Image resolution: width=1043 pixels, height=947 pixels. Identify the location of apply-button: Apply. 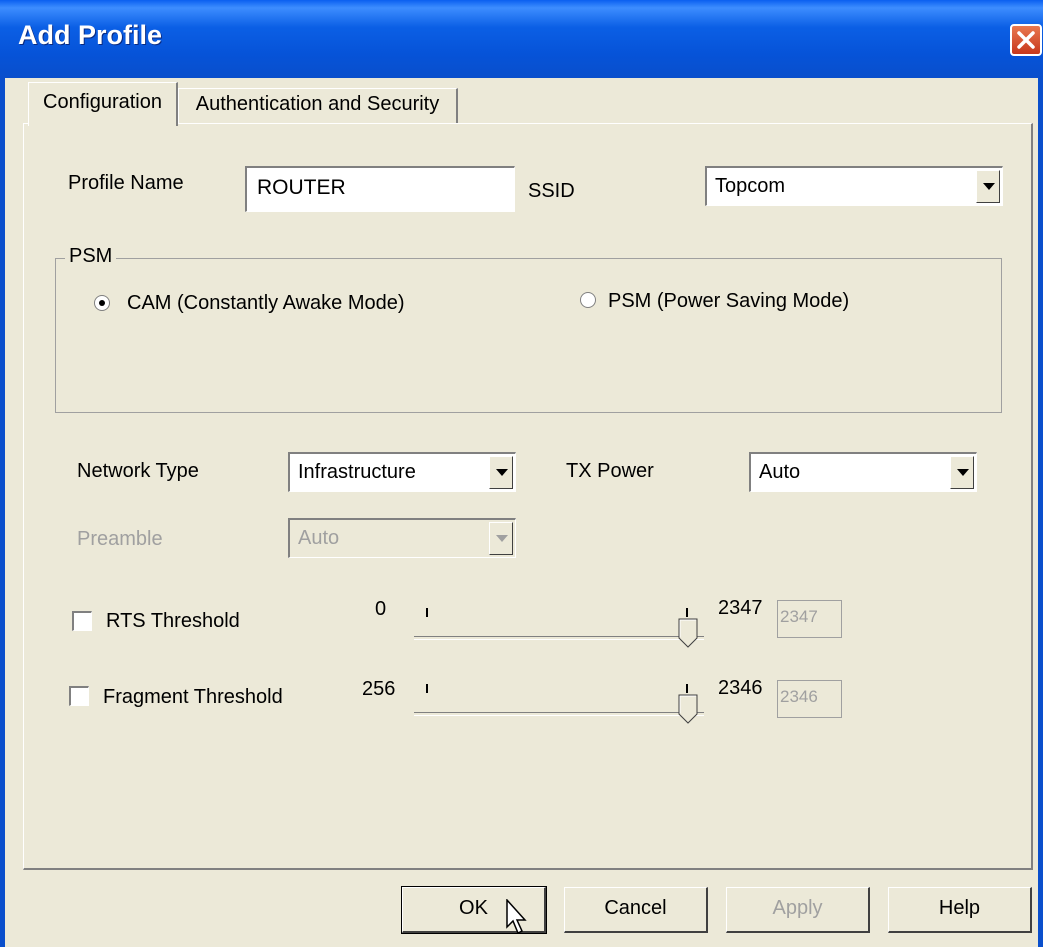
(798, 910).